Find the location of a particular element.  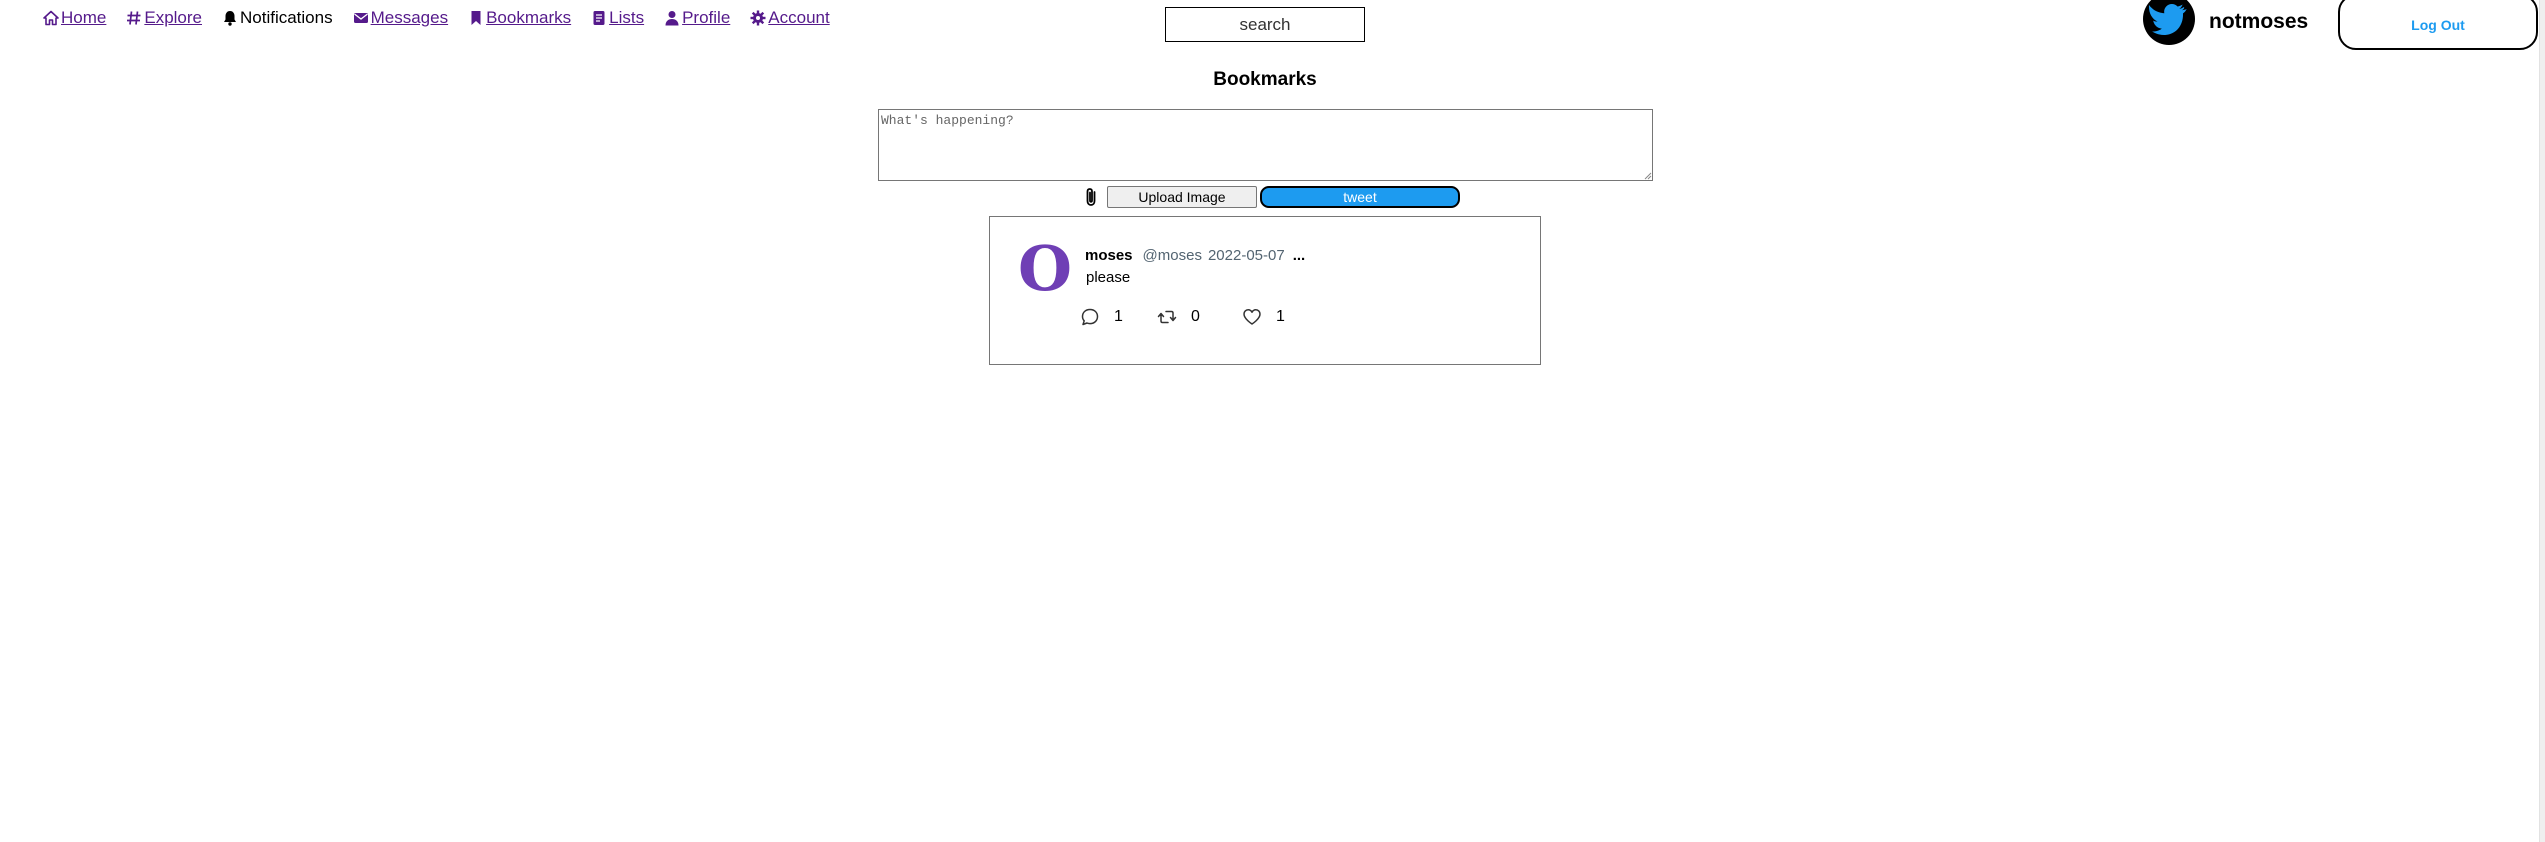

logout-button: Log Out is located at coordinates (2438, 25).